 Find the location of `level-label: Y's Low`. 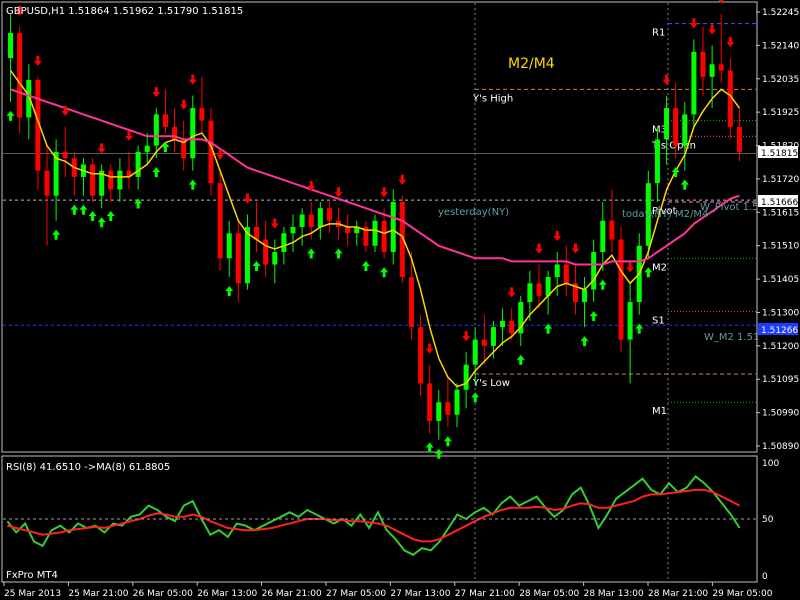

level-label: Y's Low is located at coordinates (491, 383).